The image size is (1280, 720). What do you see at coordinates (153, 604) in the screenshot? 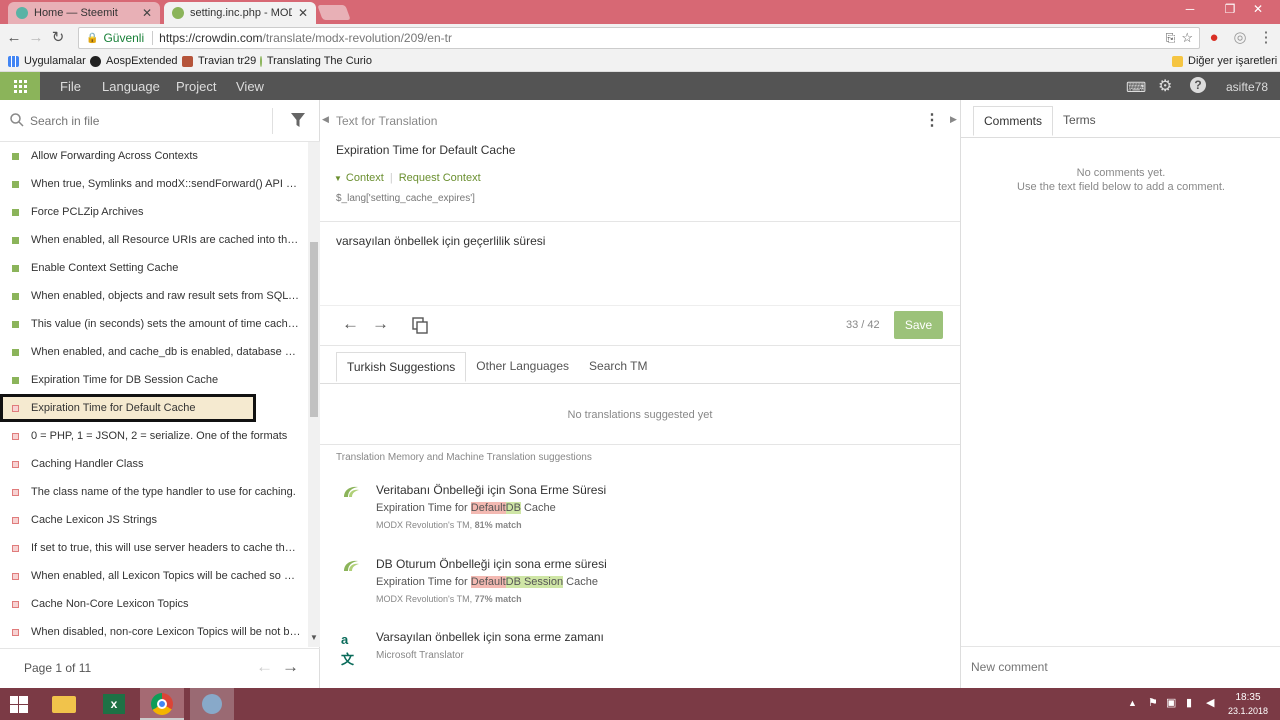
I see `list-item: Cache Non-Core Lexicon Topics` at bounding box center [153, 604].